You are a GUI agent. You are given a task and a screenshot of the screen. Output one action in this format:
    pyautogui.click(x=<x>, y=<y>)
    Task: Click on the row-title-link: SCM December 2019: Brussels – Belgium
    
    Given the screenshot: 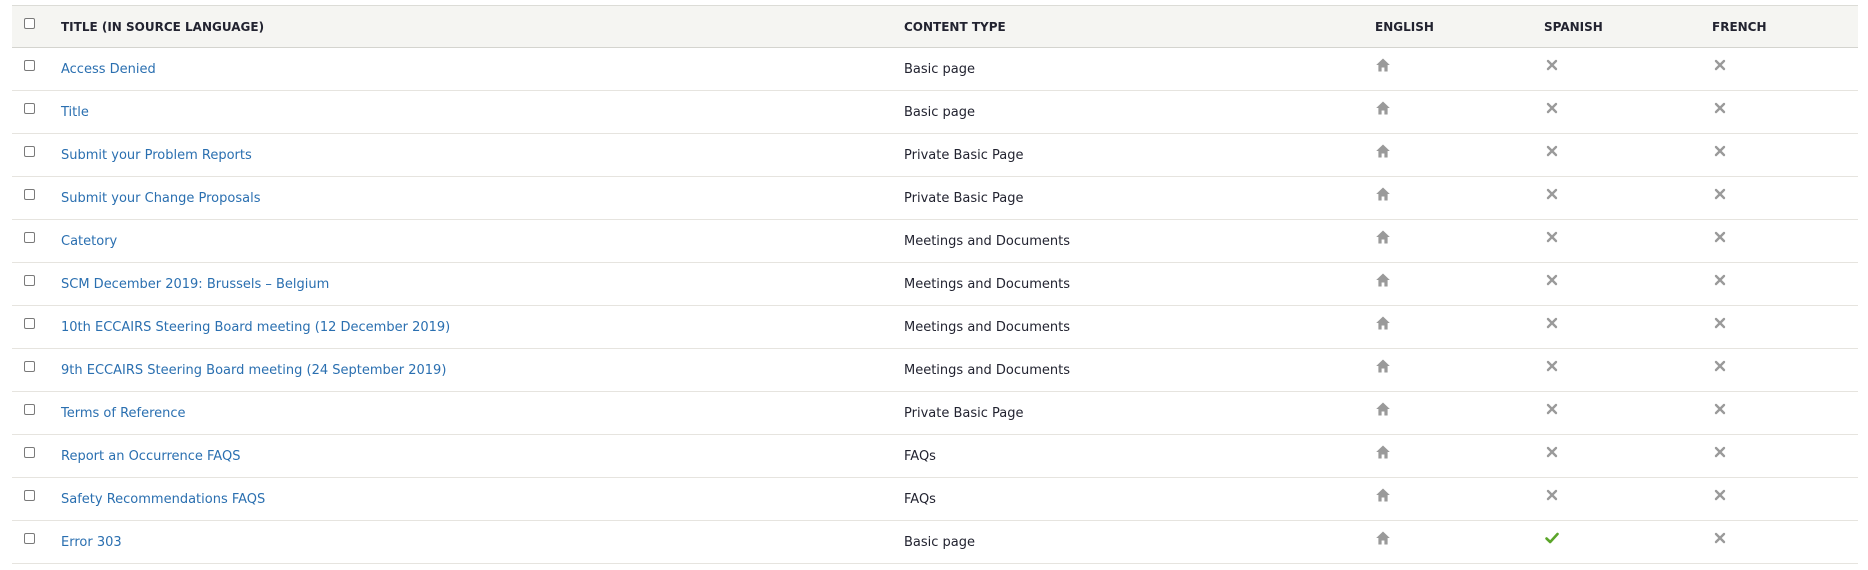 What is the action you would take?
    pyautogui.click(x=195, y=284)
    